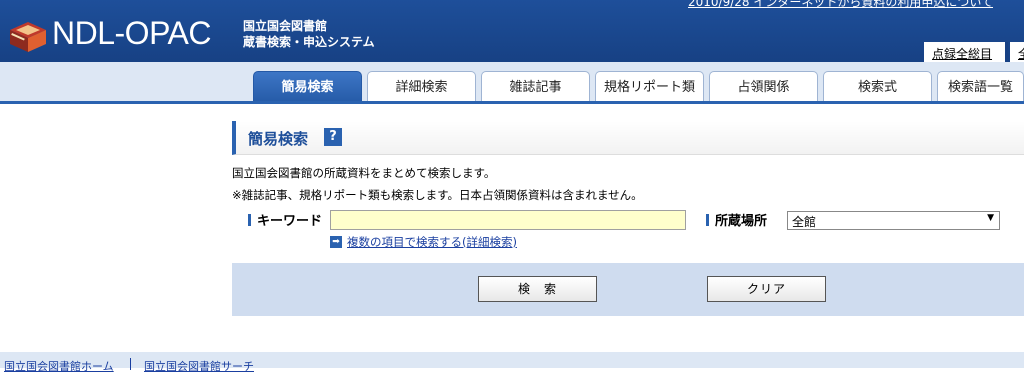  Describe the element at coordinates (990, 218) in the screenshot. I see `dropdown-arrow-icon: ▼` at that location.